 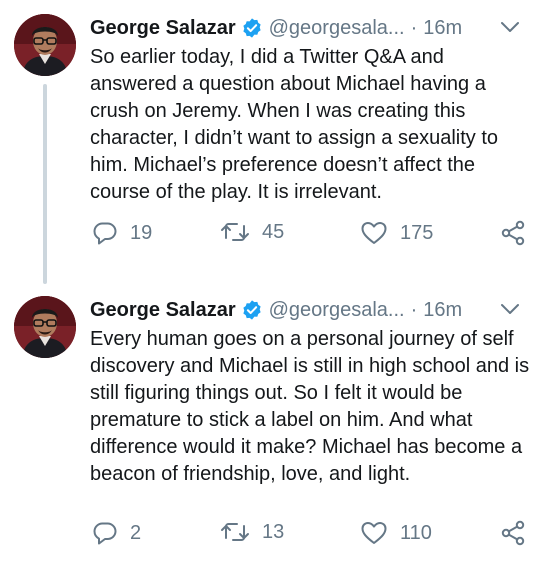 What do you see at coordinates (122, 233) in the screenshot?
I see `reply-button: 19` at bounding box center [122, 233].